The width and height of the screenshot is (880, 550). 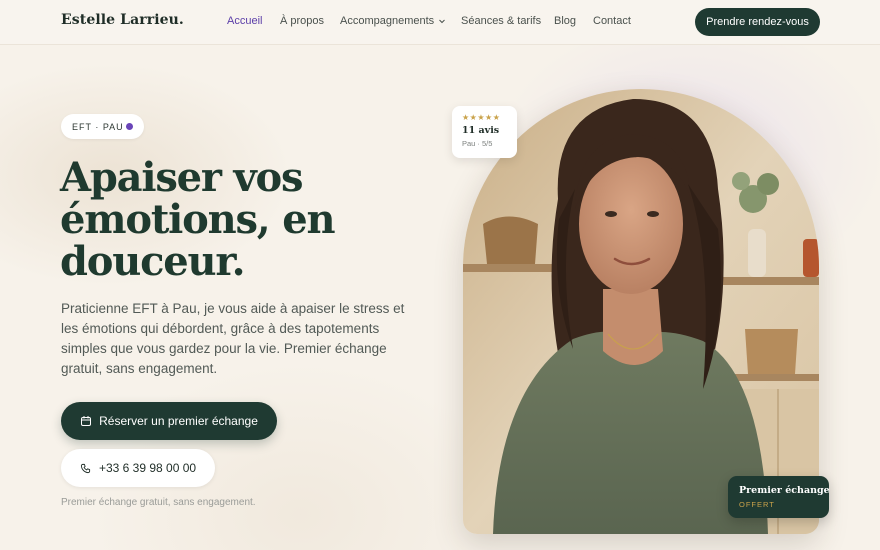 I want to click on offer-subtitle: OFFERT, so click(x=757, y=504).